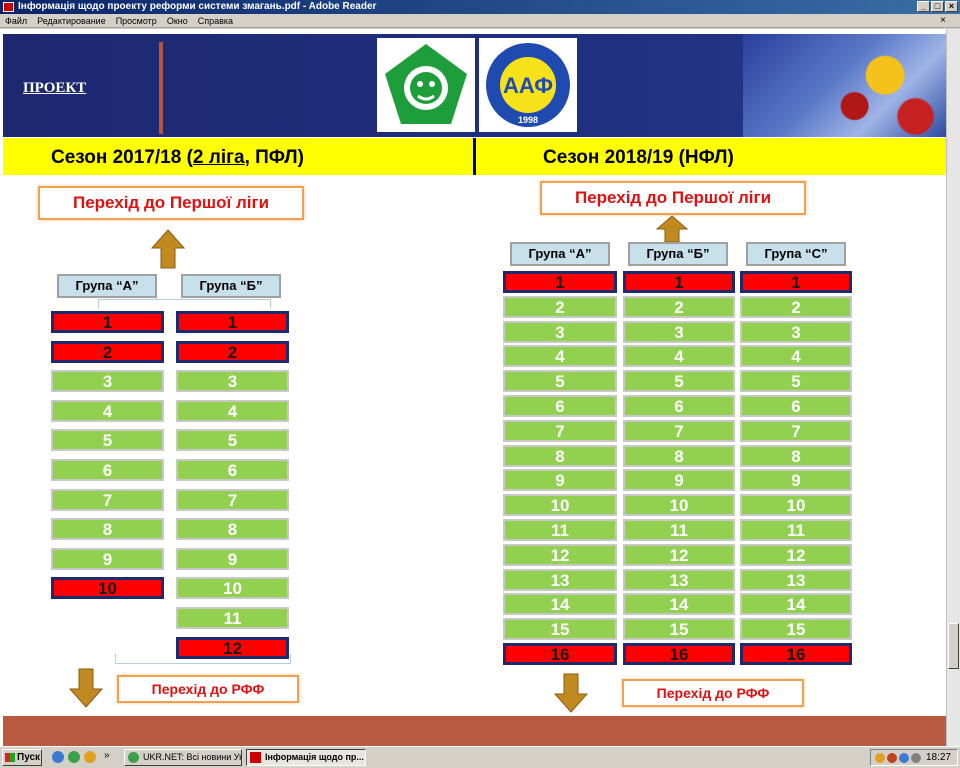  Describe the element at coordinates (560, 629) in the screenshot. I see `position-cell: 15` at that location.